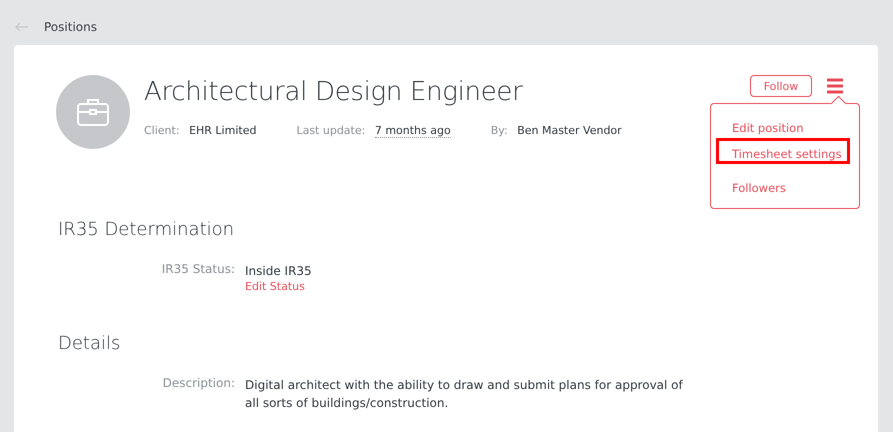 This screenshot has width=893, height=432. What do you see at coordinates (334, 92) in the screenshot?
I see `position-title: Architectural Design Engineer` at bounding box center [334, 92].